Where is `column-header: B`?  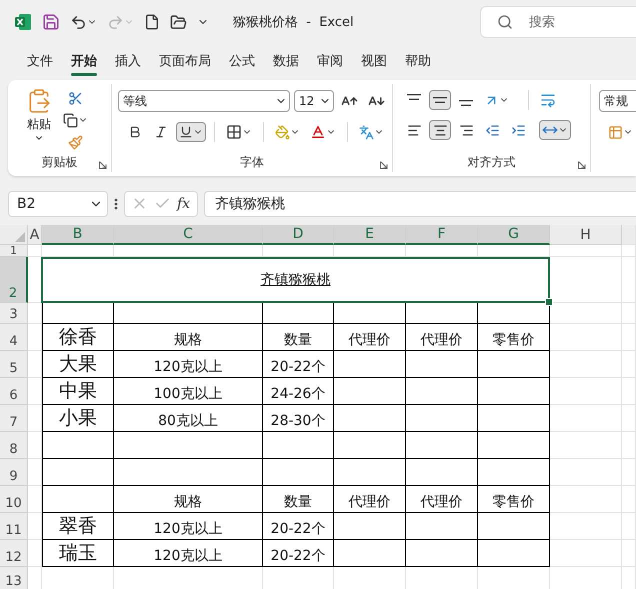 column-header: B is located at coordinates (78, 235).